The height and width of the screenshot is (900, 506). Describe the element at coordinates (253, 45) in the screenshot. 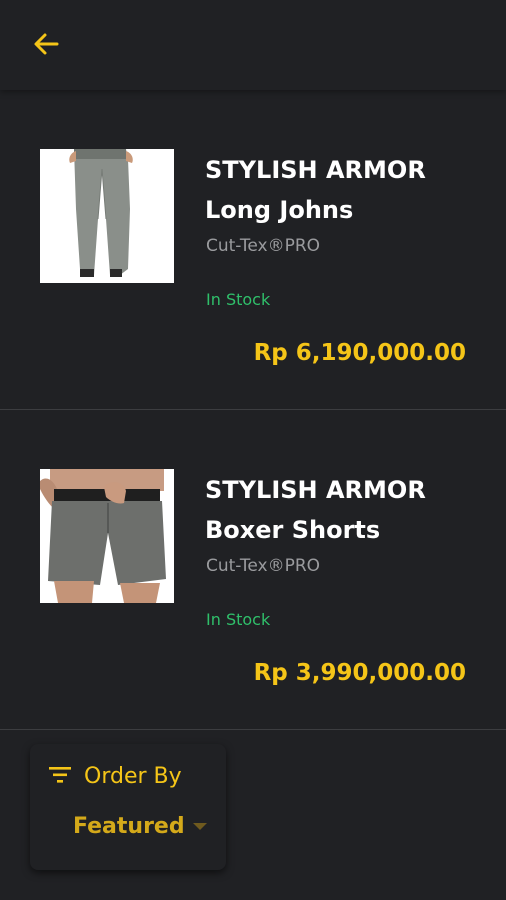

I see `top-bar` at that location.